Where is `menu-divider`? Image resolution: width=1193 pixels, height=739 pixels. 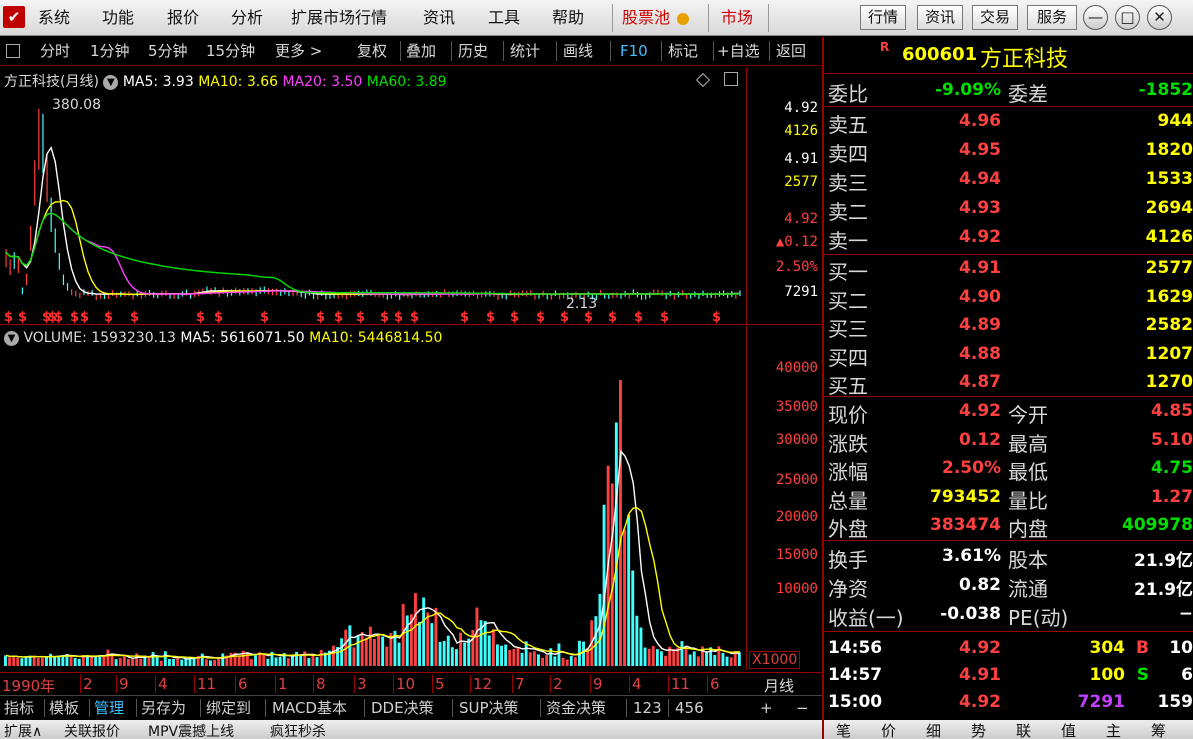 menu-divider is located at coordinates (612, 18).